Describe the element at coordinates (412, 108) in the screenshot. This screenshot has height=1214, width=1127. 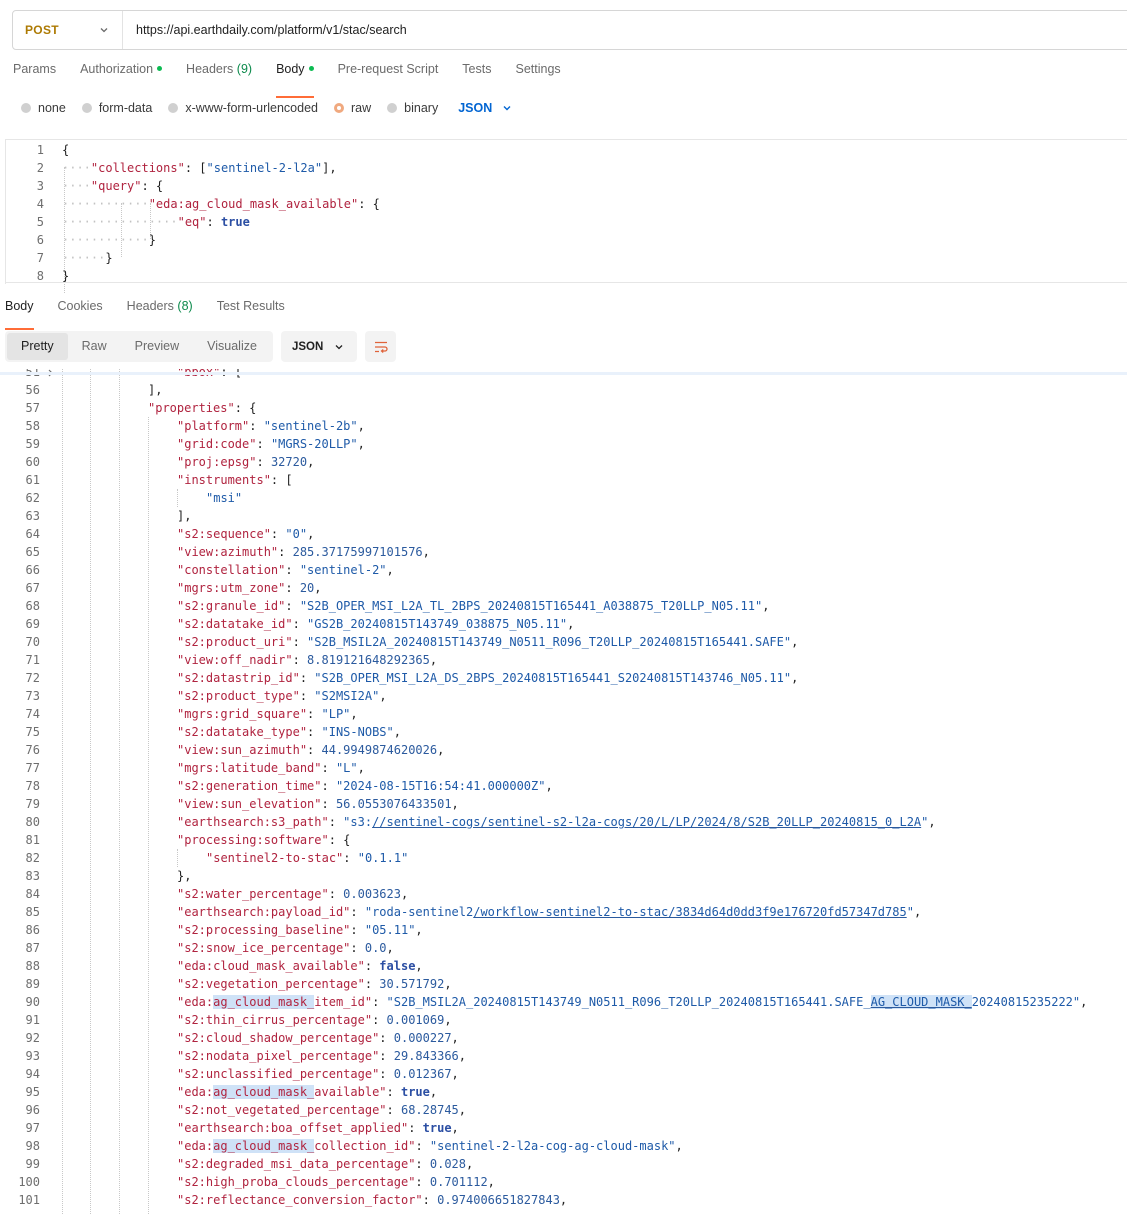
I see `radio-binary: binary` at that location.